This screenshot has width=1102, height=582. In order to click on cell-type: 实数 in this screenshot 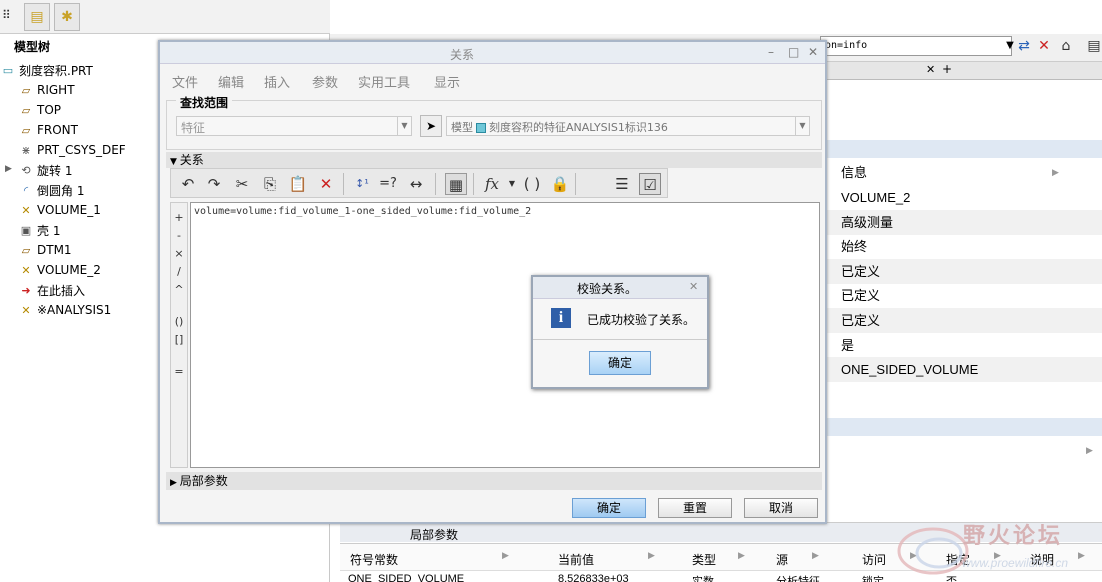, I will do `click(703, 579)`.